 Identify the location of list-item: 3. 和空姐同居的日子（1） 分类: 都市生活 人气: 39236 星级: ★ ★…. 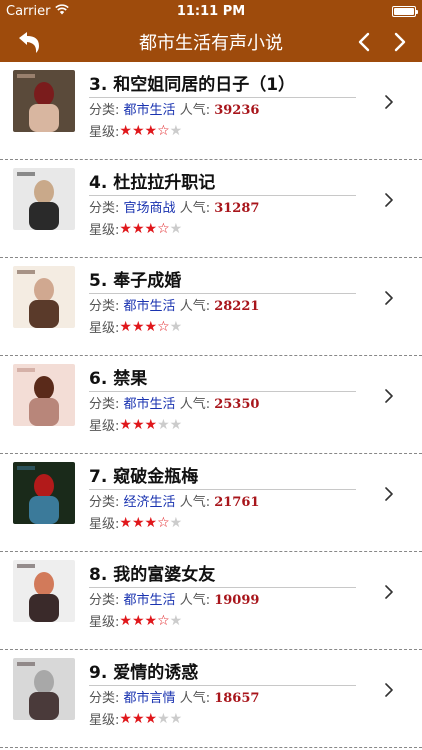
(211, 111).